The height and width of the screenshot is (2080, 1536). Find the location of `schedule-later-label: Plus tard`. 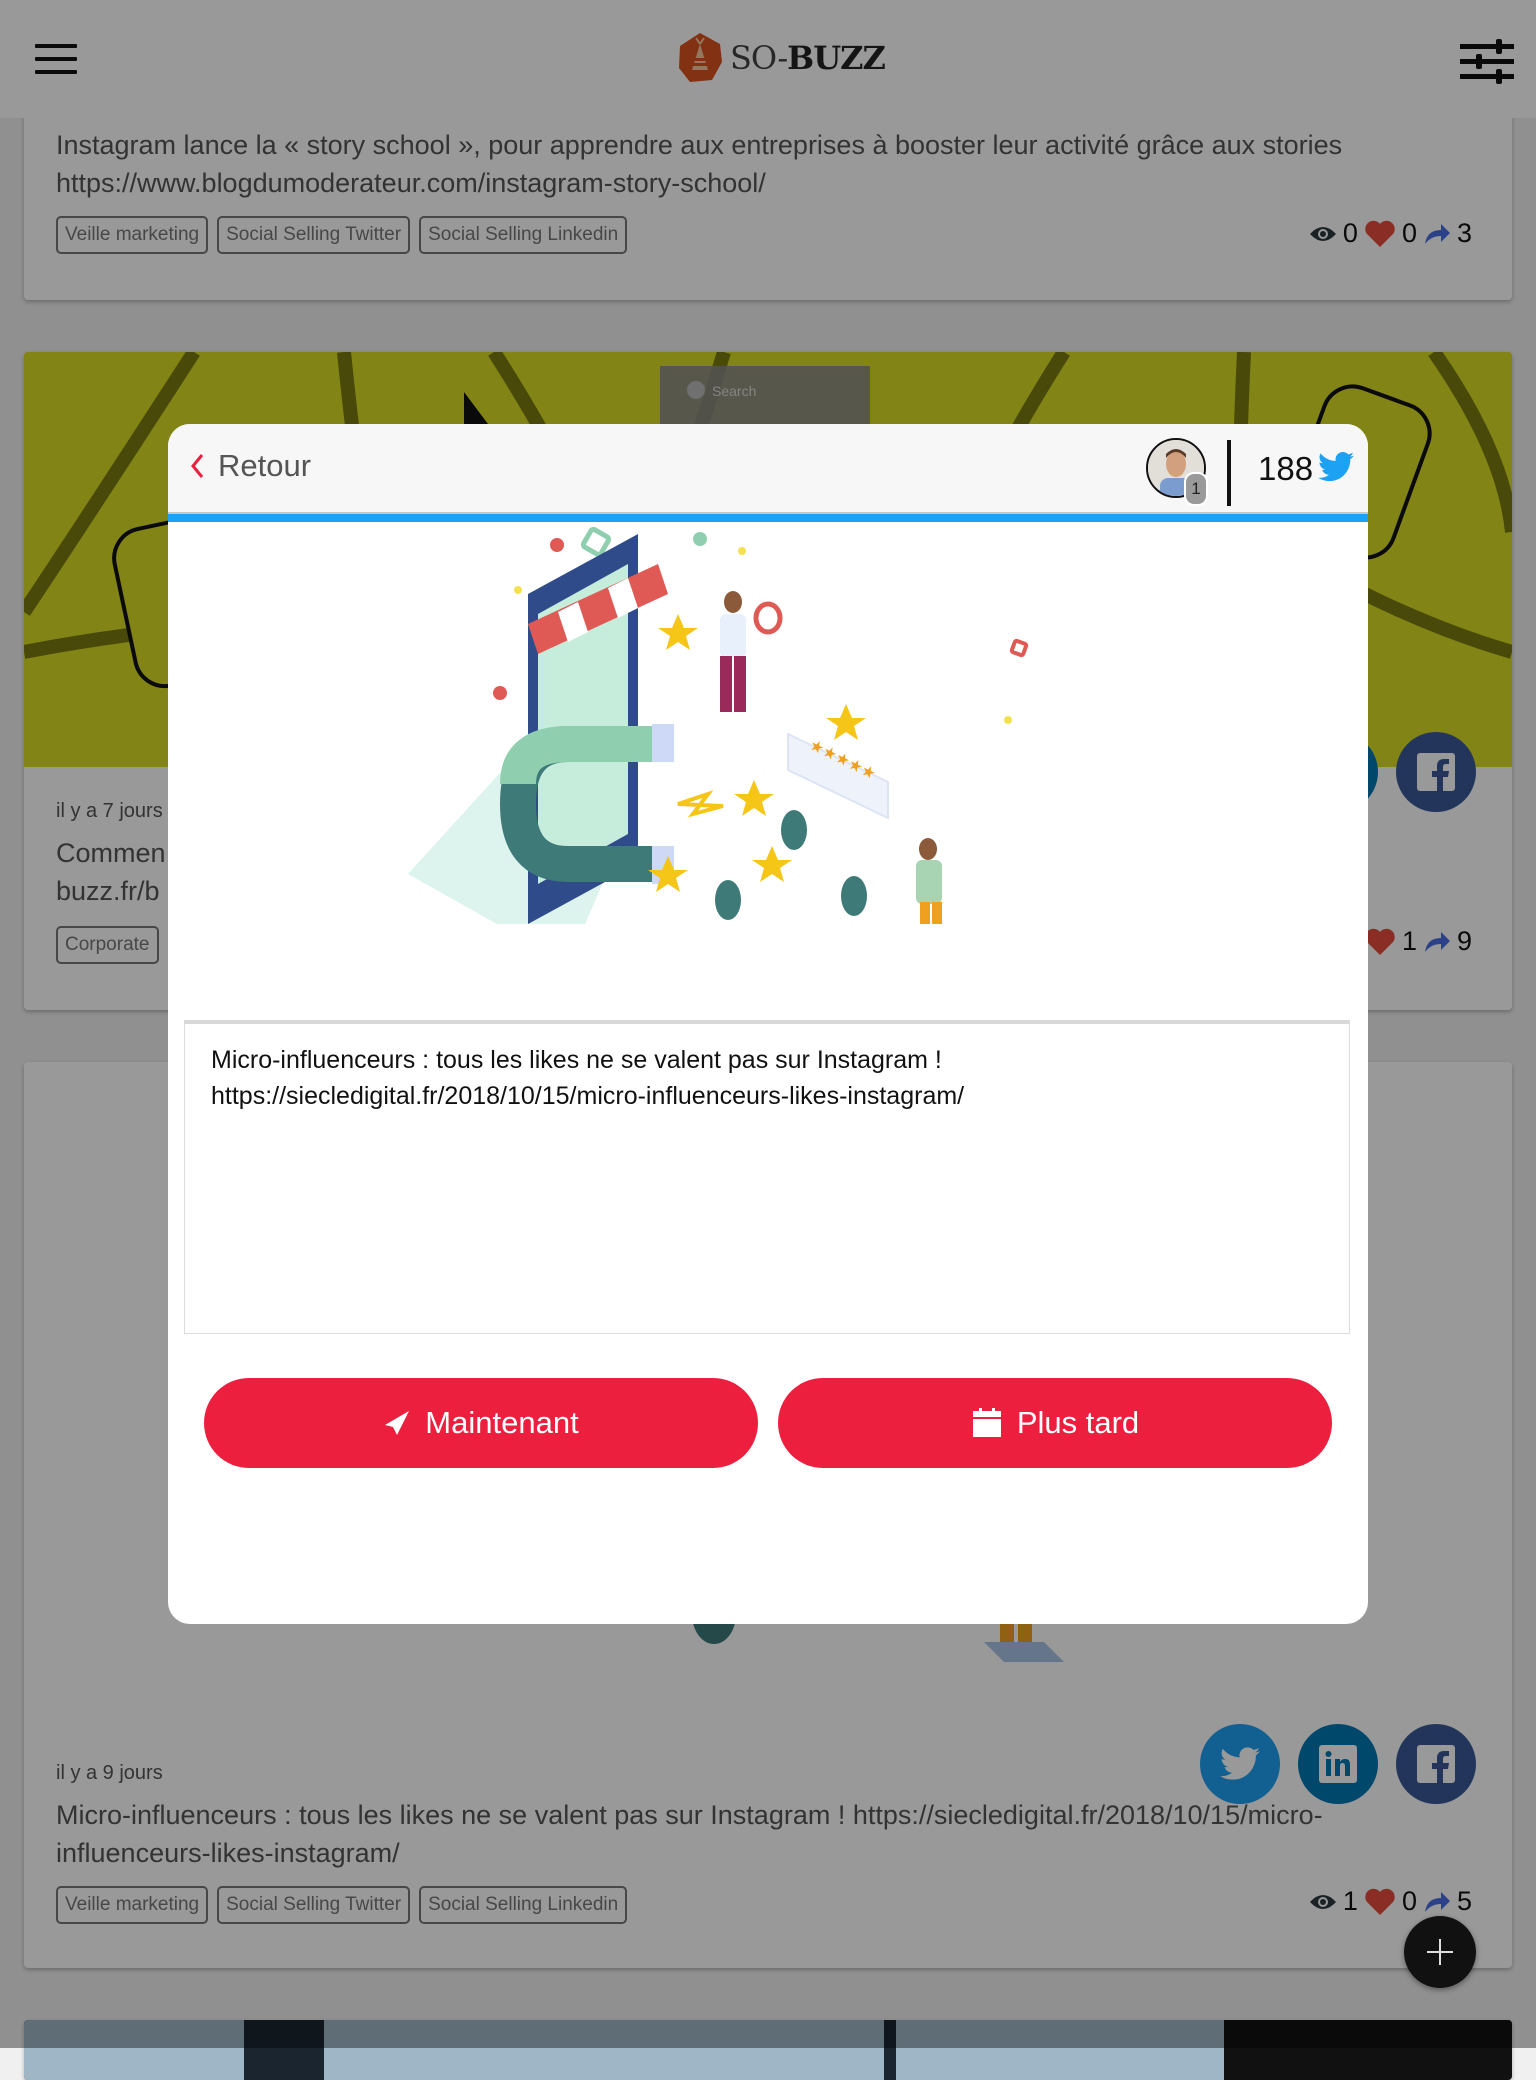

schedule-later-label: Plus tard is located at coordinates (1078, 1422).